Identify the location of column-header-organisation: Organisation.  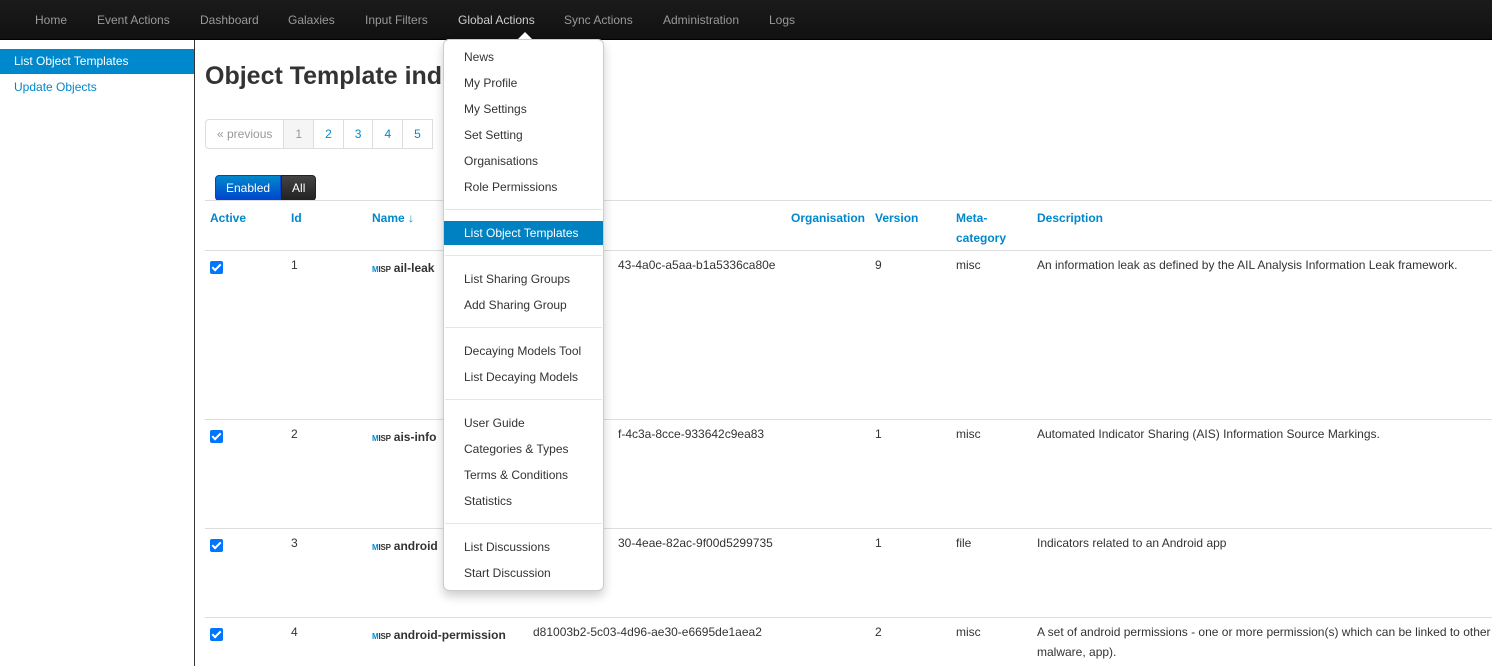
(828, 218).